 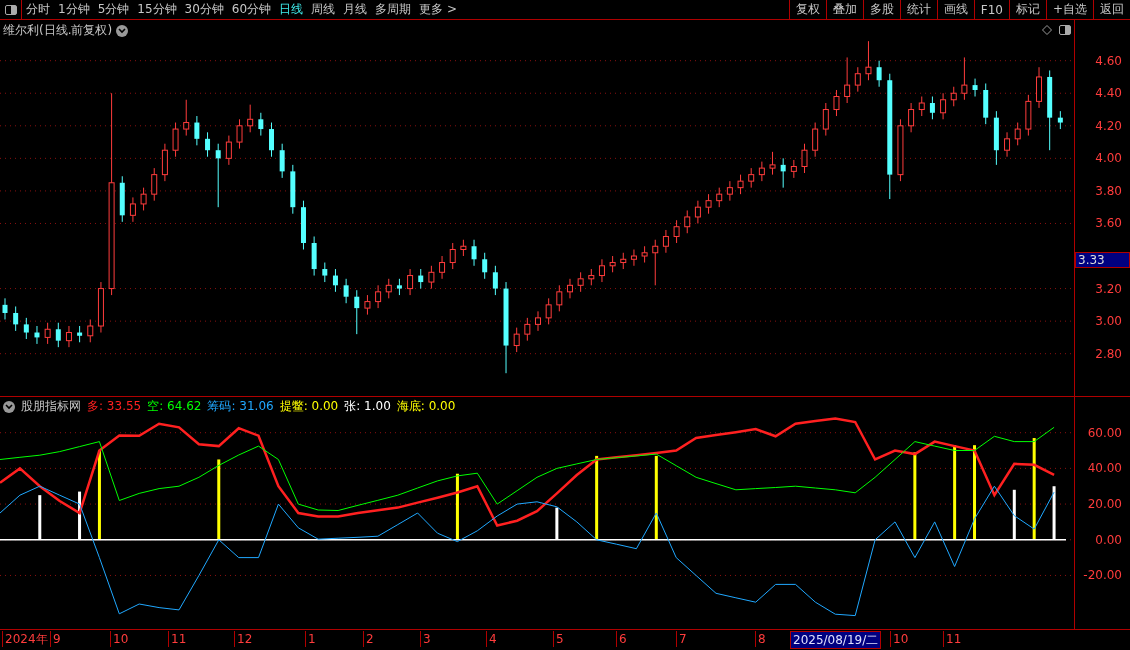 I want to click on period-tab: 分时, so click(x=38, y=9).